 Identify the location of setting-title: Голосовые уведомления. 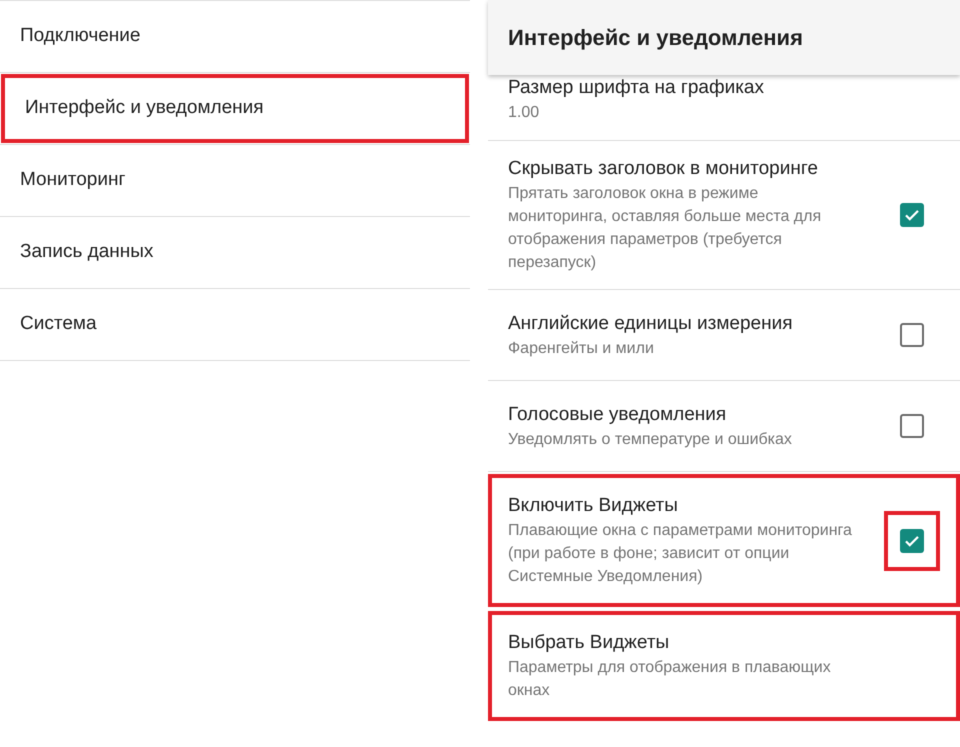
(618, 414).